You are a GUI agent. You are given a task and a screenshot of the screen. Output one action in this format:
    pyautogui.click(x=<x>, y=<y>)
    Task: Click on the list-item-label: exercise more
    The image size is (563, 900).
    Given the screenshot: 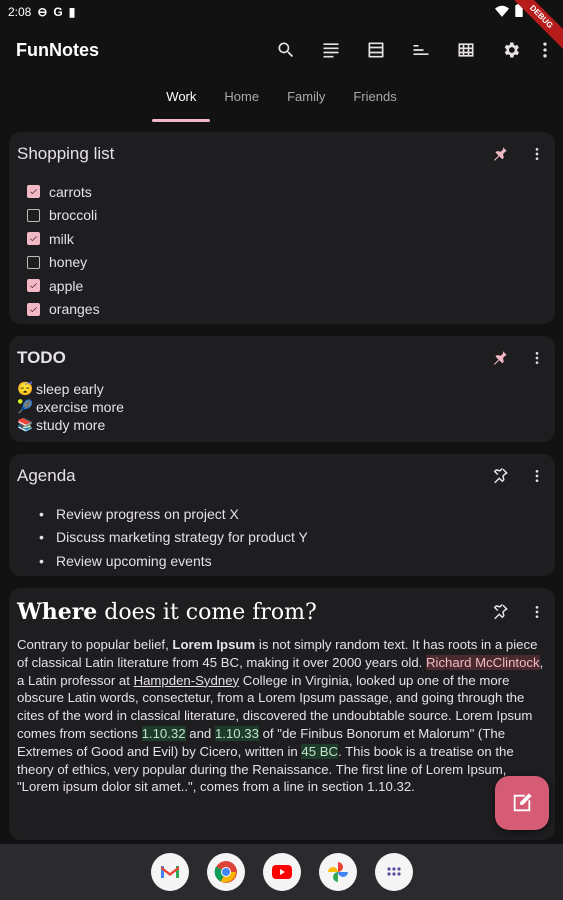 What is the action you would take?
    pyautogui.click(x=80, y=407)
    